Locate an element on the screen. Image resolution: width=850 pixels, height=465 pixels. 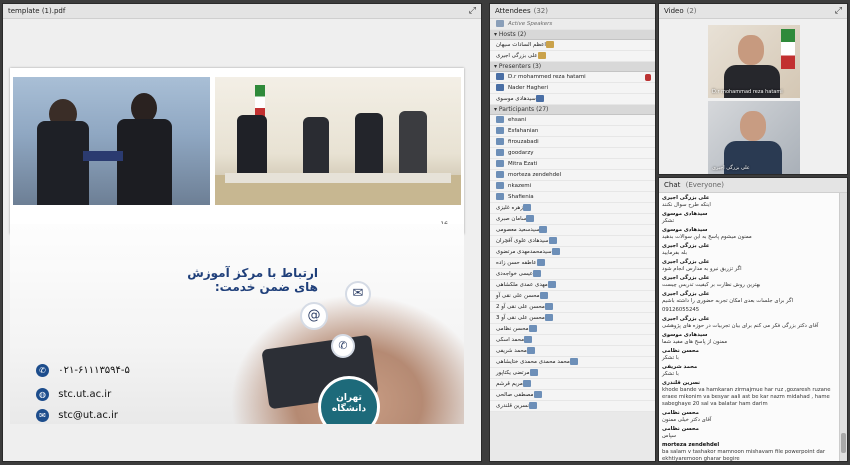
host-row: اعظم السادات سیهان is located at coordinates (572, 45).